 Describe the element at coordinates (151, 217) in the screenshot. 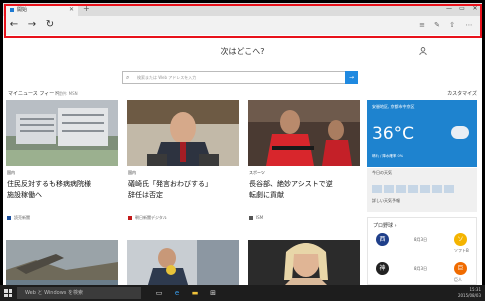

I see `news-source-label: 朝日新聞デジタル` at that location.